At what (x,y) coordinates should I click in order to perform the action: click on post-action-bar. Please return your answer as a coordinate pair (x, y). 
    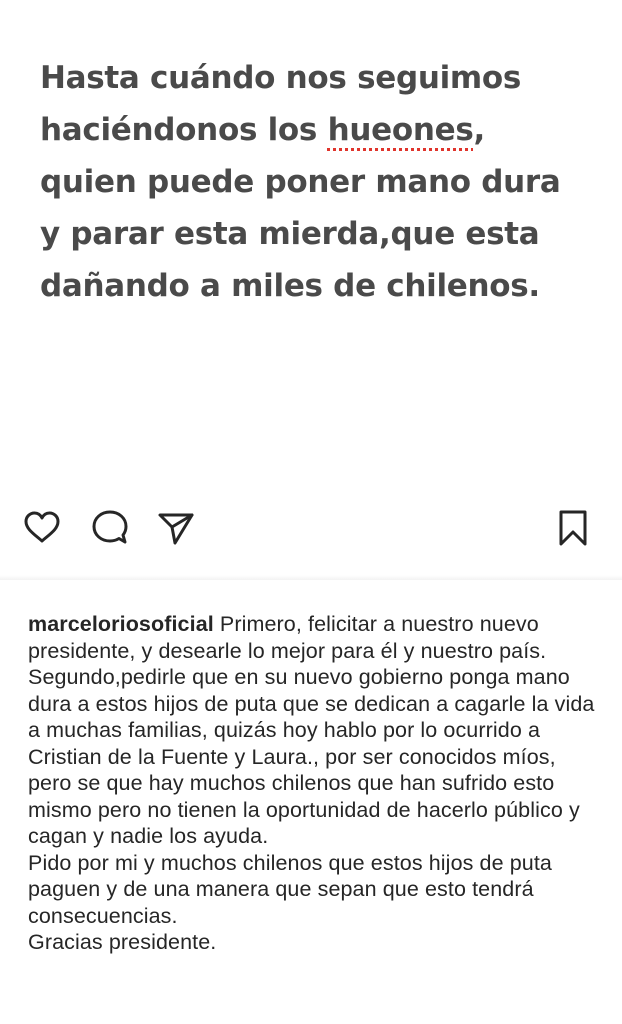
    Looking at the image, I should click on (311, 527).